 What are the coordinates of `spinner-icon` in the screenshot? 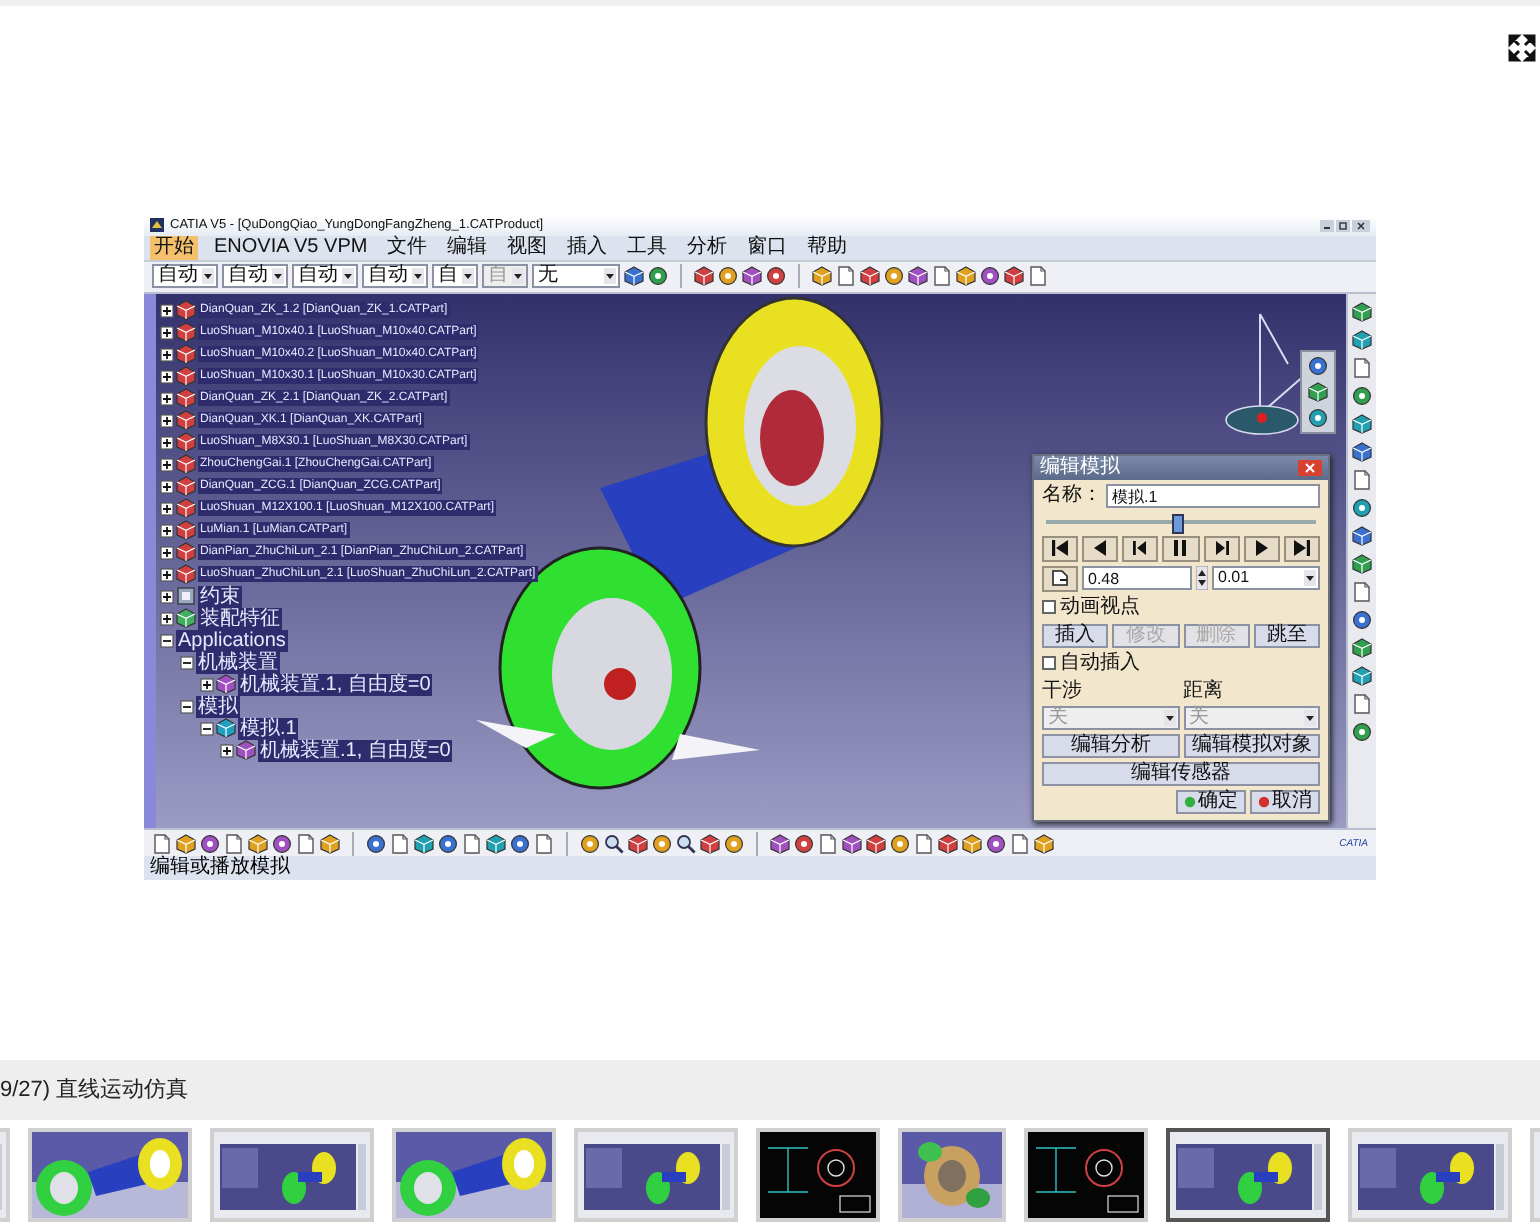 It's located at (1202, 578).